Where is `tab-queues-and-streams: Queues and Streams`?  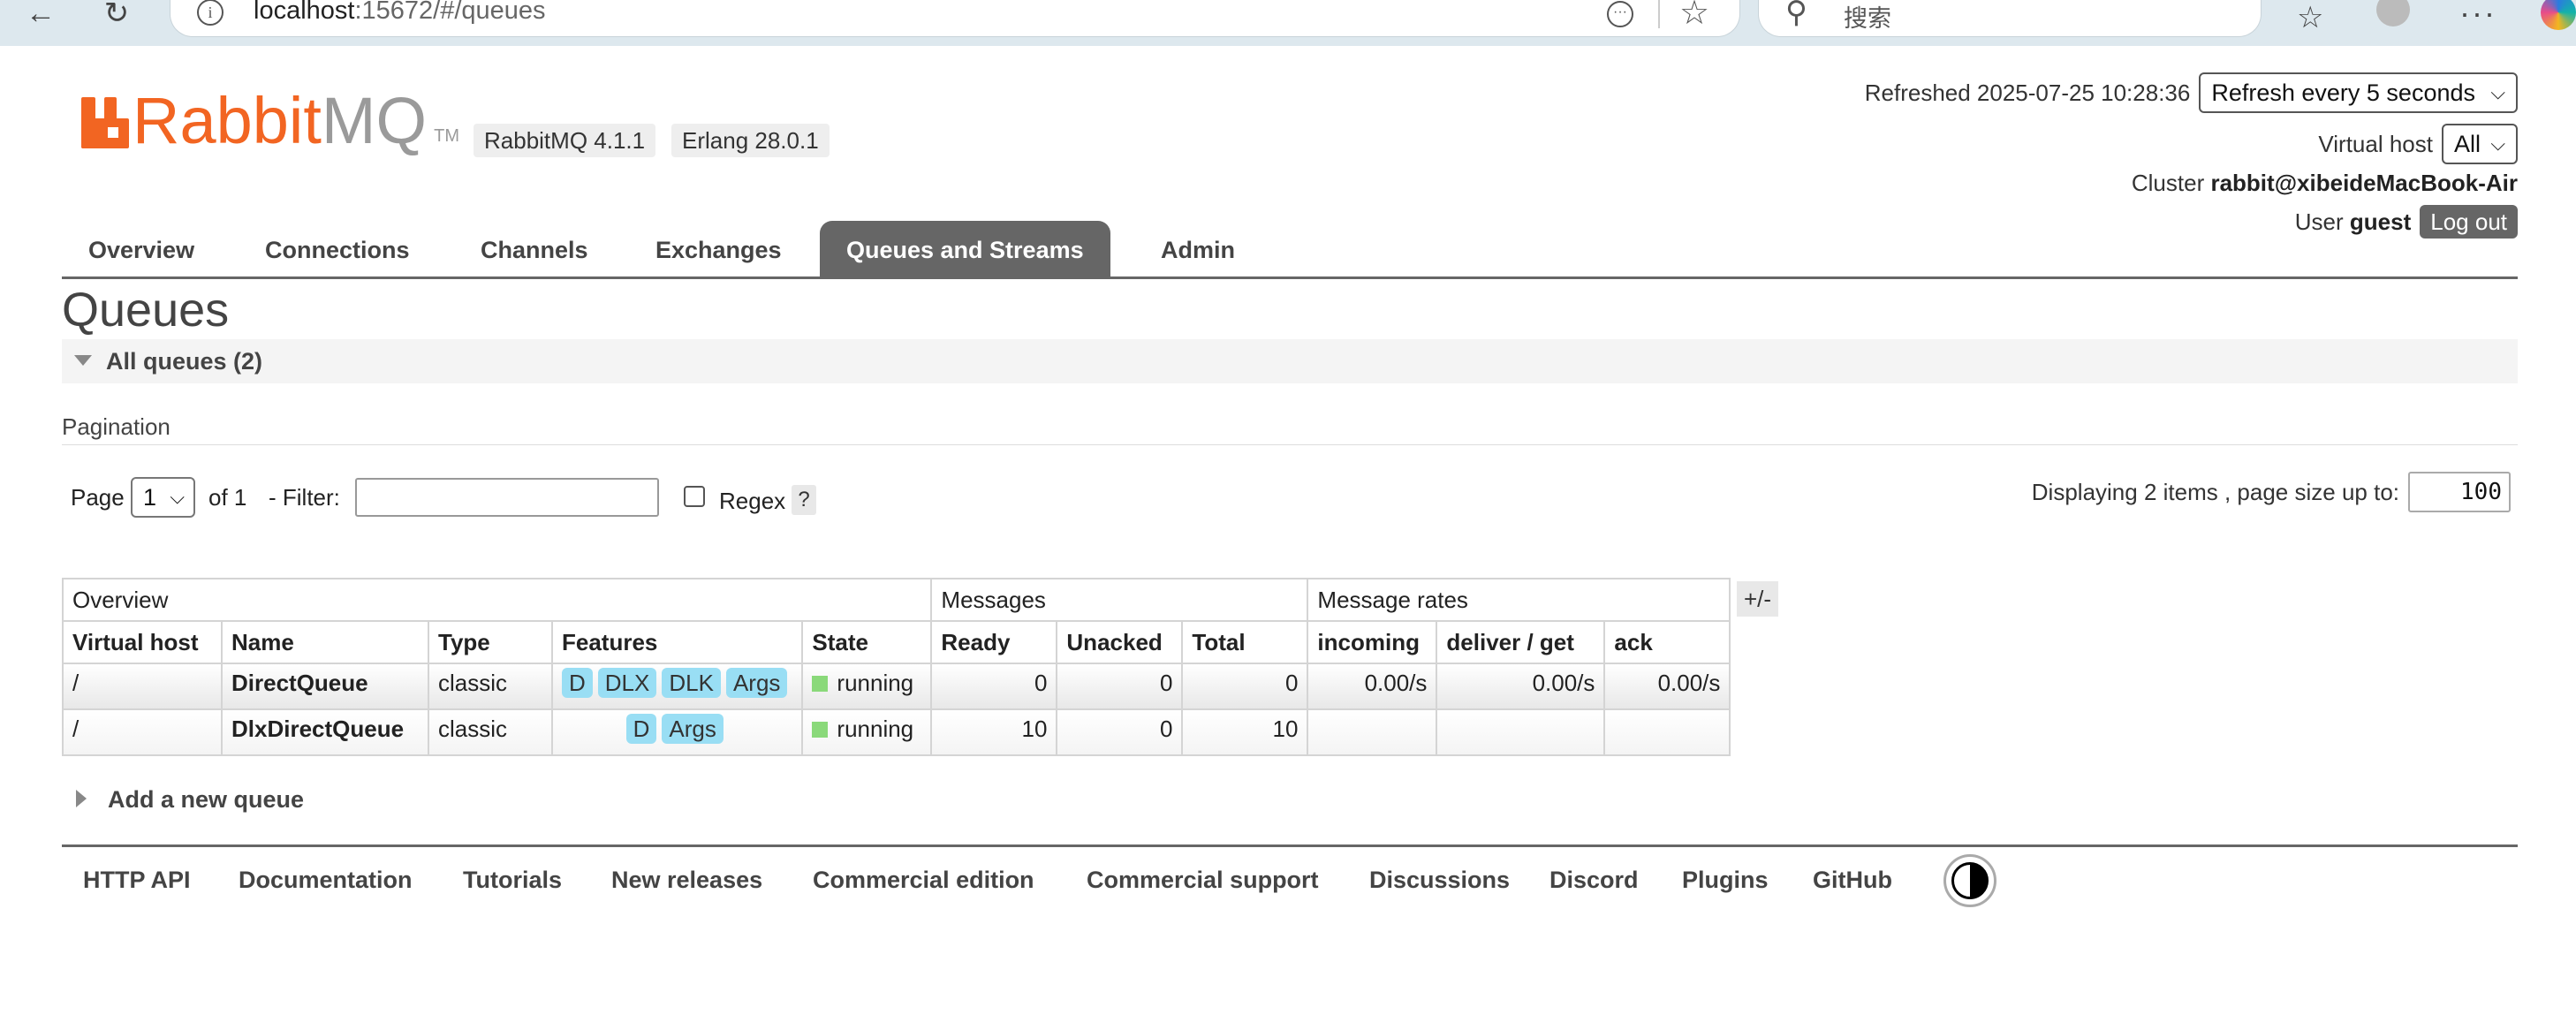 tab-queues-and-streams: Queues and Streams is located at coordinates (965, 248).